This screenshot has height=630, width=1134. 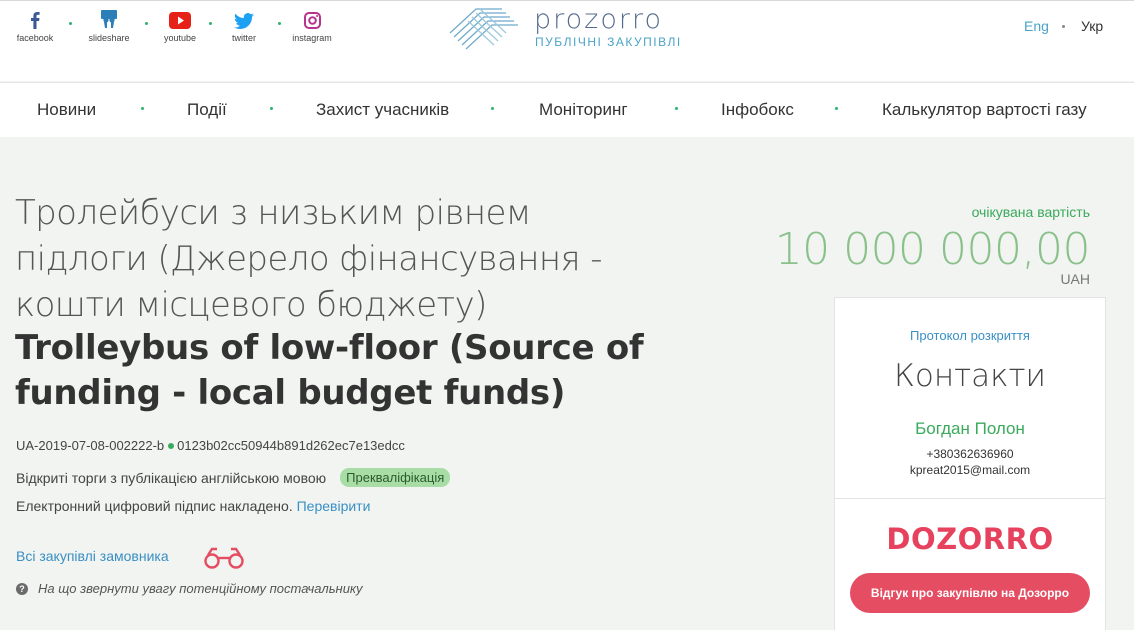 I want to click on twitter-icon, so click(x=244, y=15).